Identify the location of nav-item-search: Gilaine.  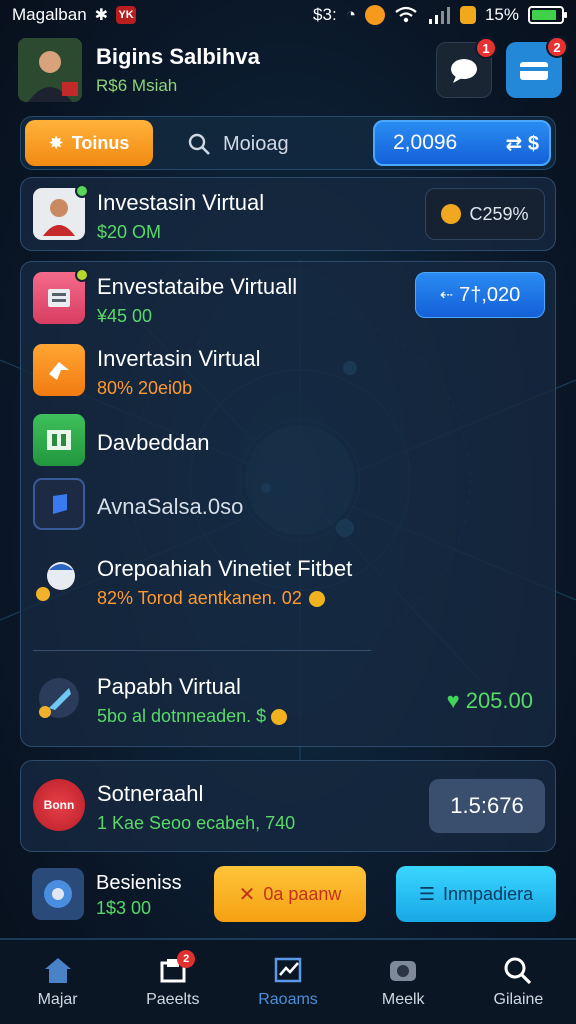
(518, 982).